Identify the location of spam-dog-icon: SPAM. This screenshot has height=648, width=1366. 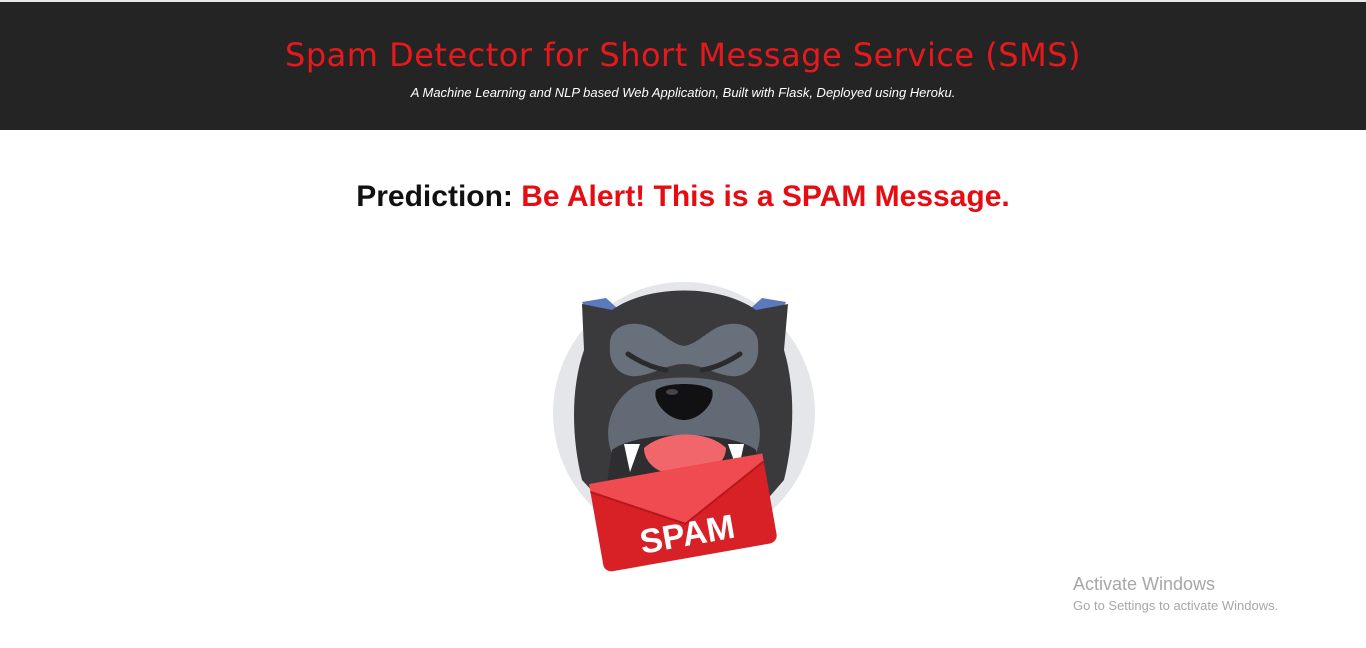
(684, 427).